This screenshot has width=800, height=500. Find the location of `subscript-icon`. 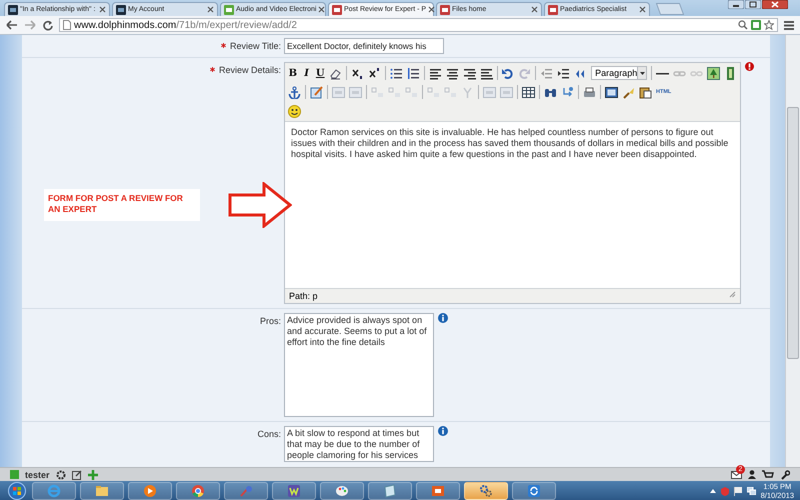

subscript-icon is located at coordinates (357, 73).